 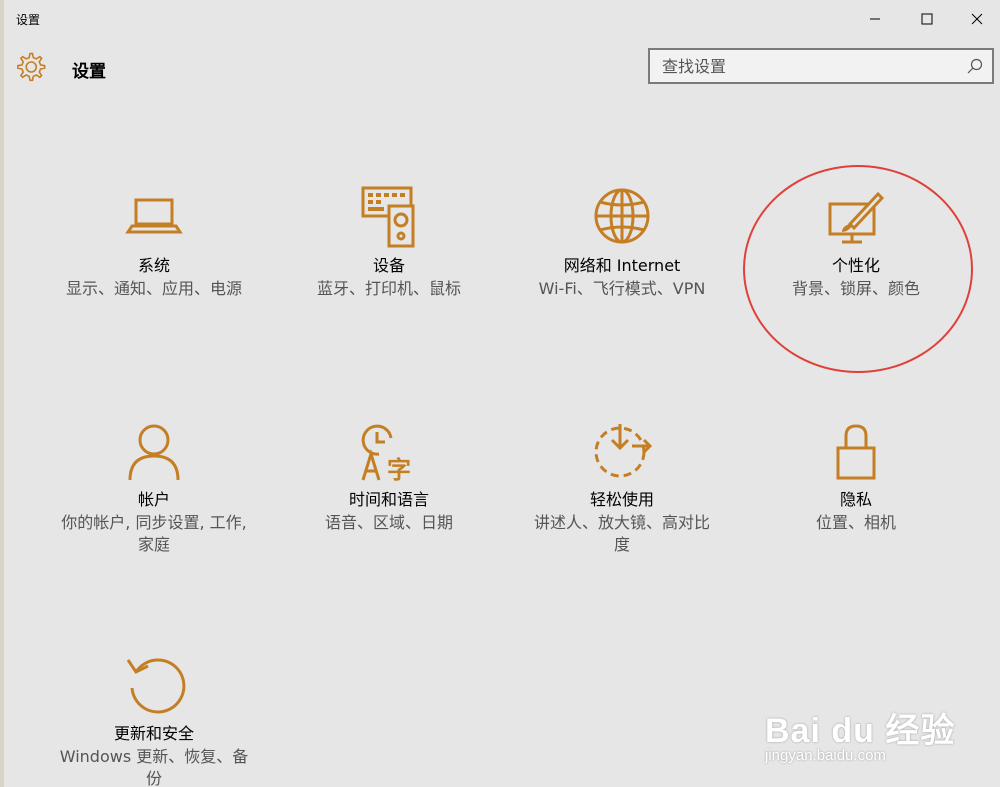 I want to click on tile-privacy: 隐私 位置、相机, so click(x=856, y=477).